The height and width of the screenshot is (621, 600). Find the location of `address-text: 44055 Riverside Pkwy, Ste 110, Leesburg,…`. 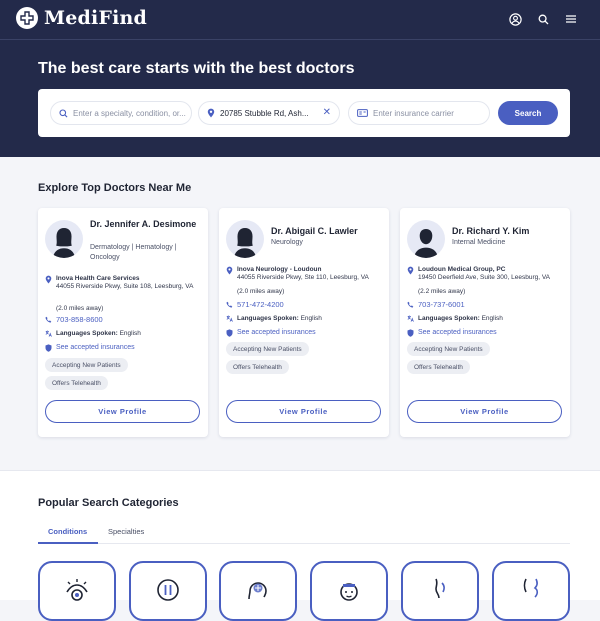

address-text: 44055 Riverside Pkwy, Ste 110, Leesburg,… is located at coordinates (303, 277).